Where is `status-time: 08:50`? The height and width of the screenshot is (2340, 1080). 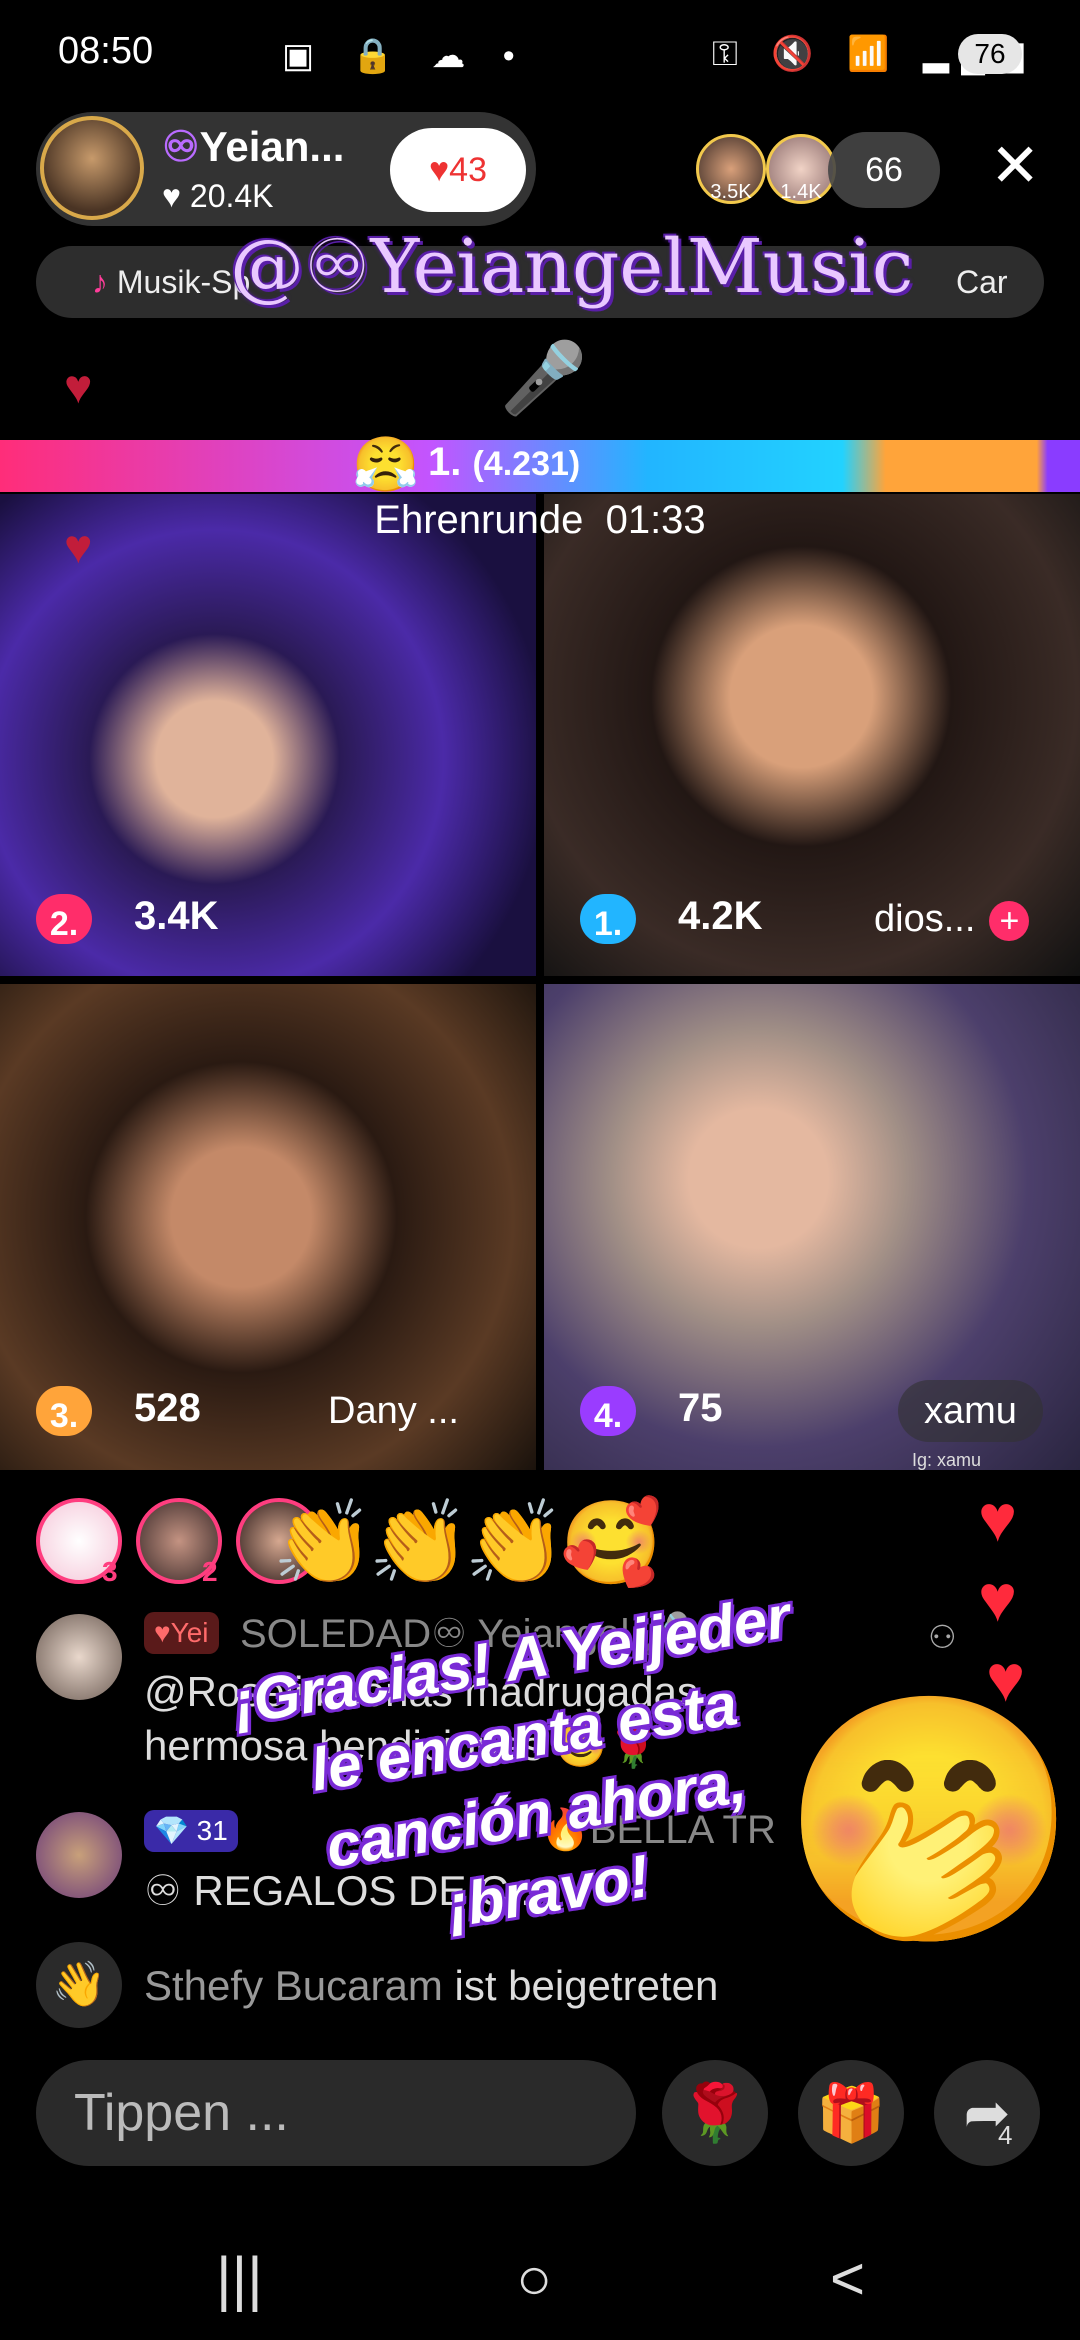
status-time: 08:50 is located at coordinates (106, 51).